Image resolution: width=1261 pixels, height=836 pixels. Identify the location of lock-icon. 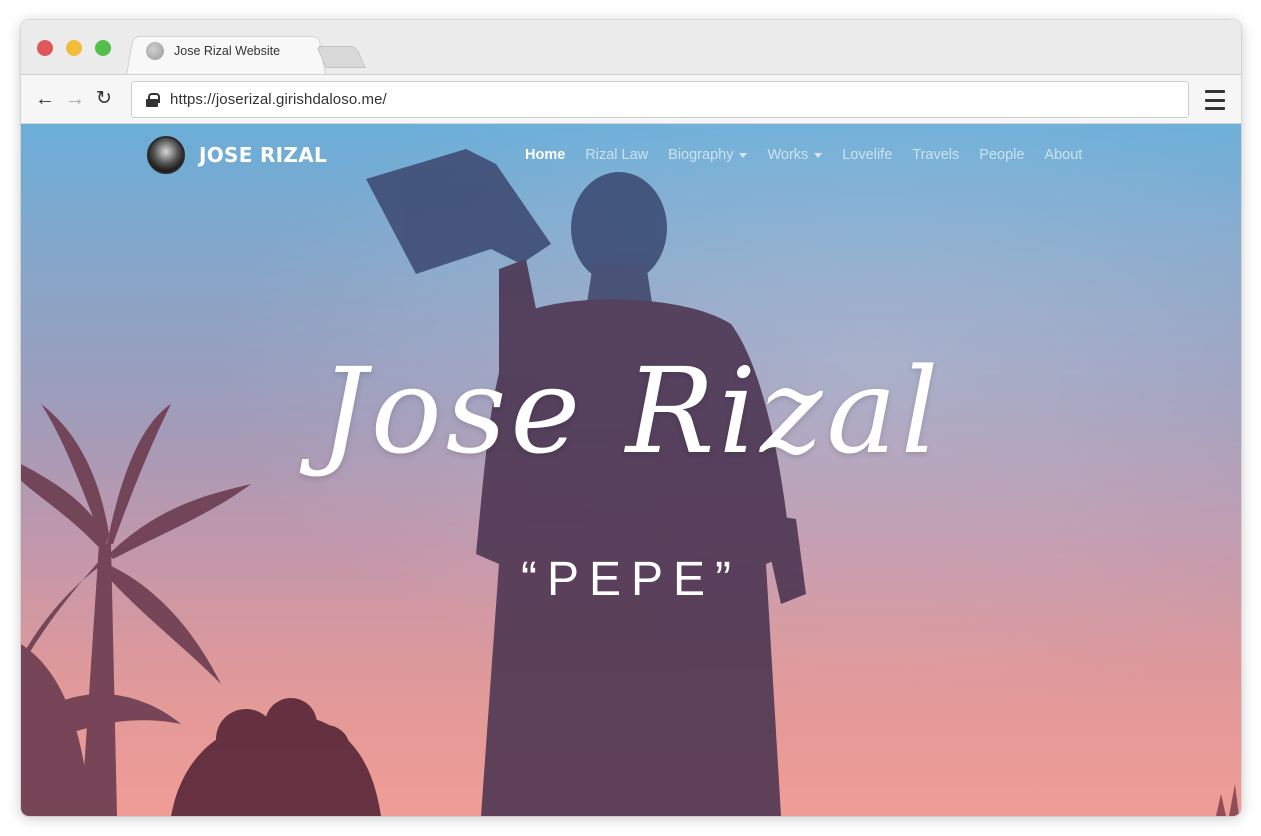
(153, 99).